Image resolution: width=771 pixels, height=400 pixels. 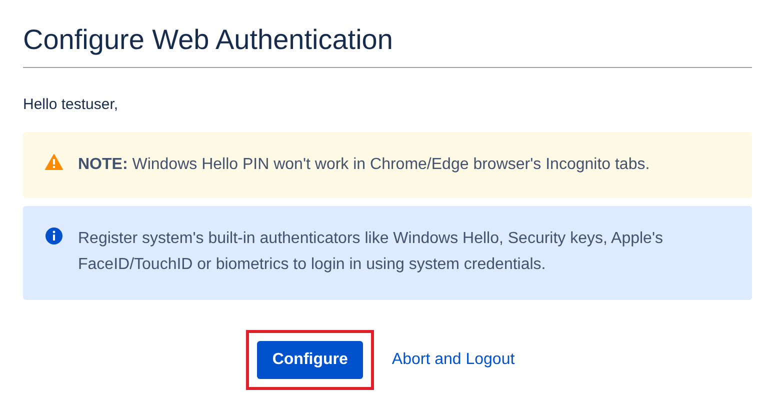 I want to click on info-icon, so click(x=54, y=236).